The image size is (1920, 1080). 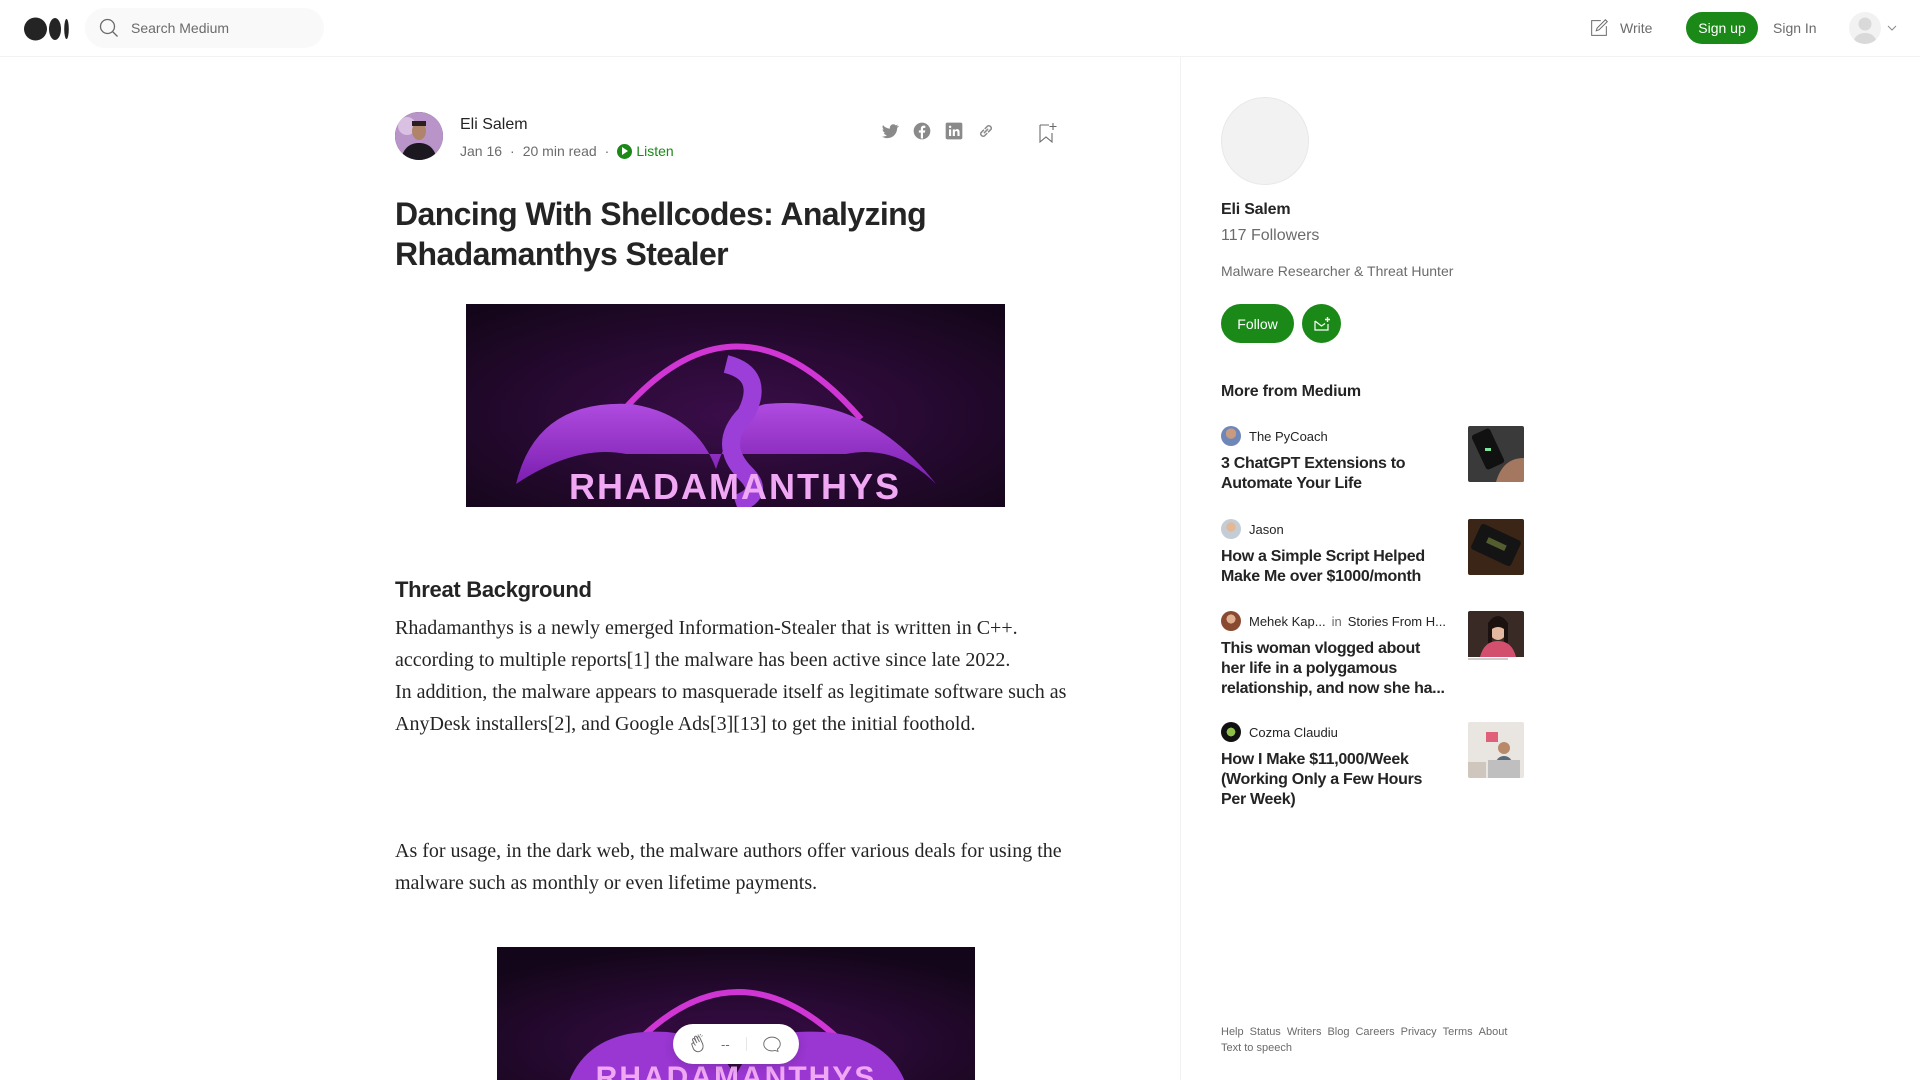 What do you see at coordinates (221, 28) in the screenshot?
I see `search-input` at bounding box center [221, 28].